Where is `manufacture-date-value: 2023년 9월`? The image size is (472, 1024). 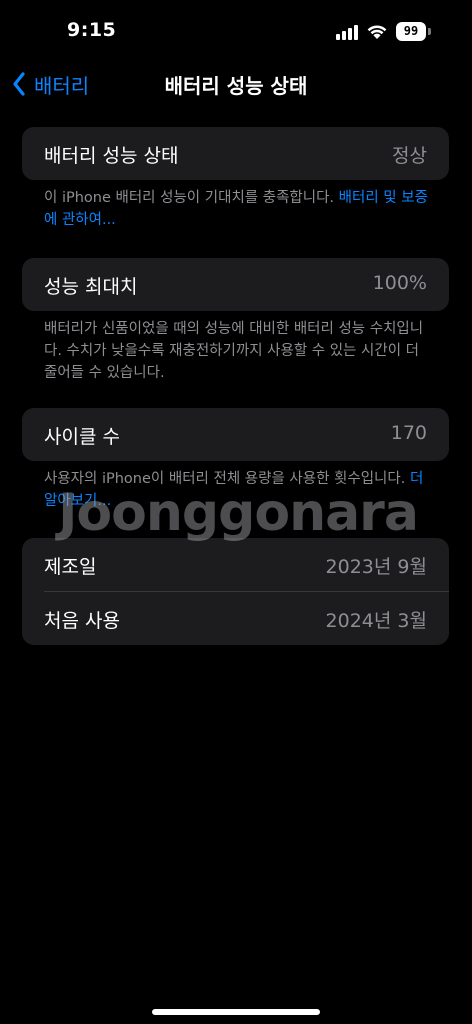 manufacture-date-value: 2023년 9월 is located at coordinates (376, 567).